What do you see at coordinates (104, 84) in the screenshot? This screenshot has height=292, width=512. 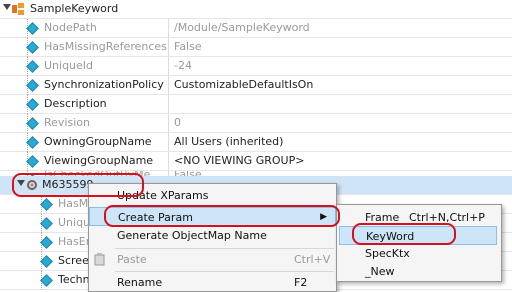 I see `property-name: SynchronizationPolicy` at bounding box center [104, 84].